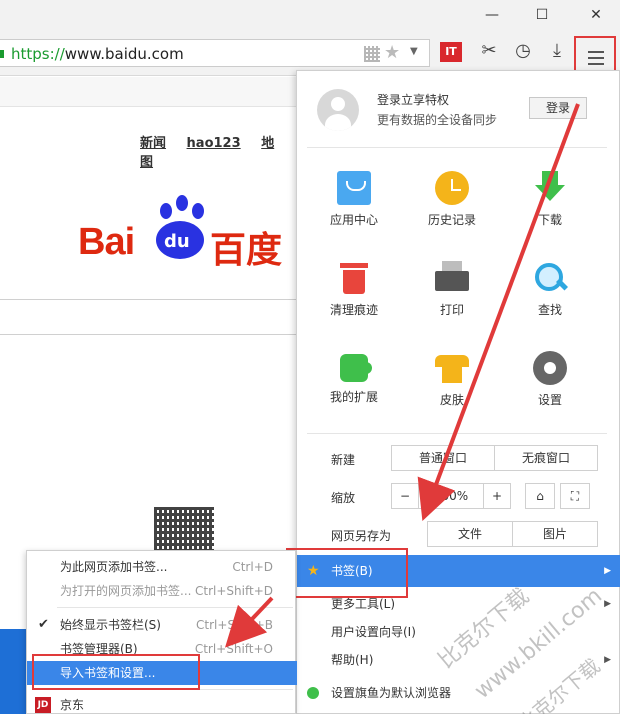 The width and height of the screenshot is (620, 714). Describe the element at coordinates (575, 496) in the screenshot. I see `fullscreen-icon: ⛶` at that location.